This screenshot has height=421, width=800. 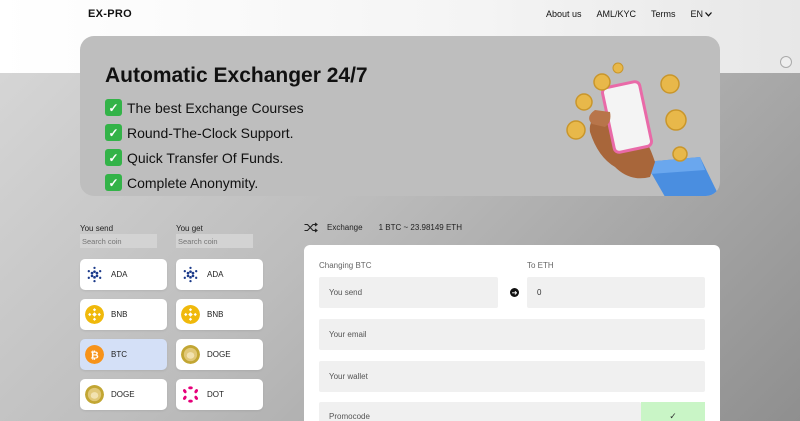 I want to click on nav-terms: Terms, so click(x=663, y=14).